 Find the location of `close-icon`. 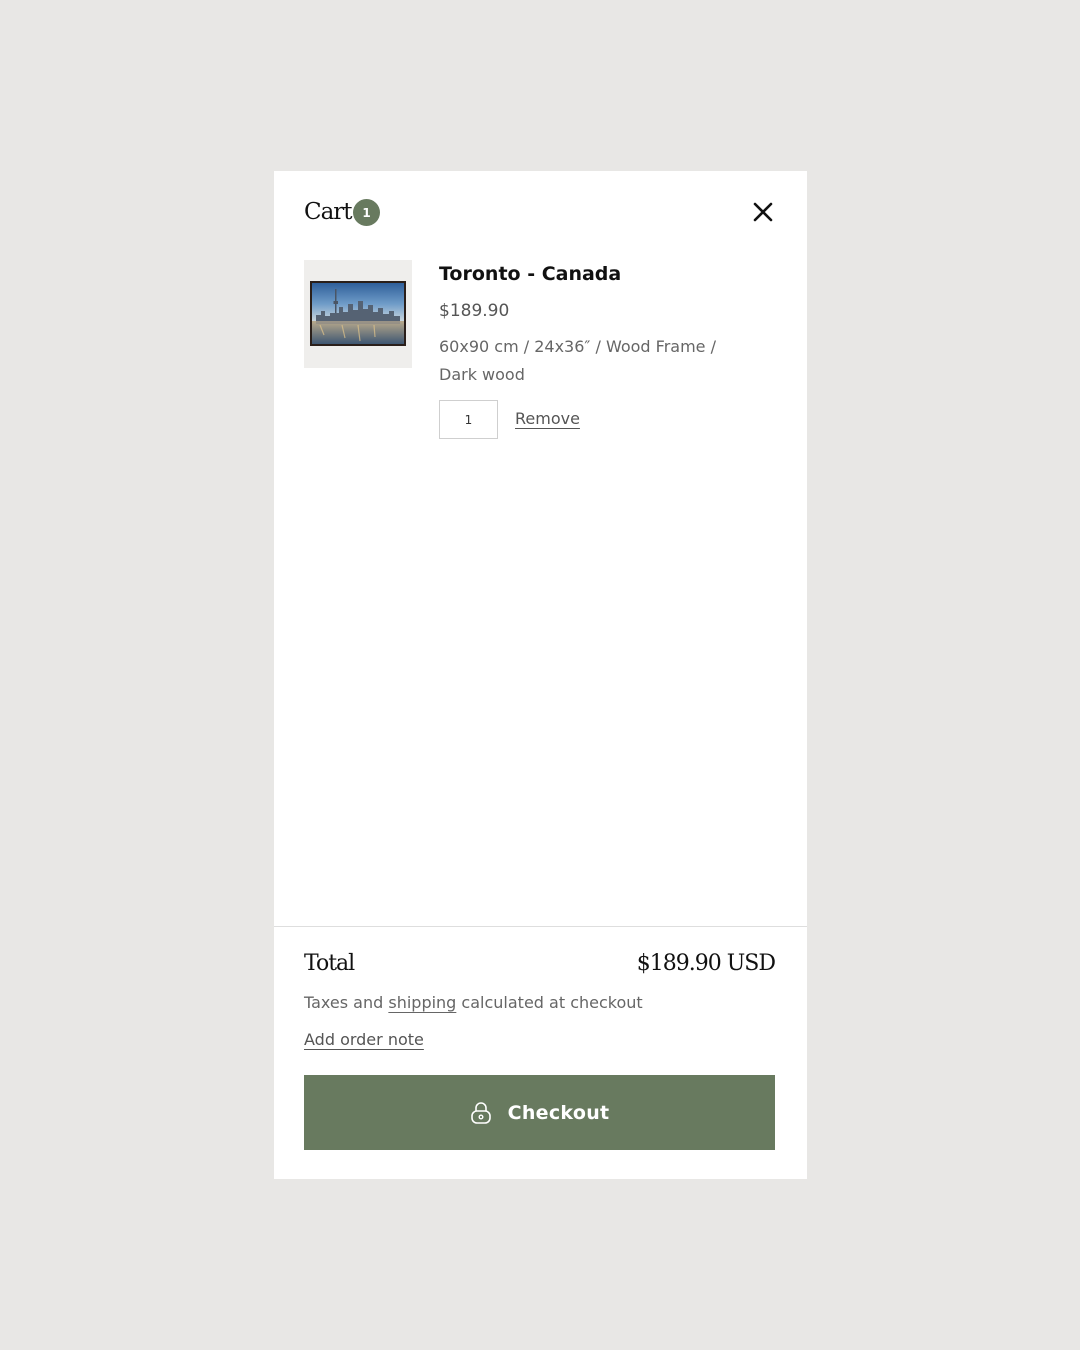

close-icon is located at coordinates (763, 212).